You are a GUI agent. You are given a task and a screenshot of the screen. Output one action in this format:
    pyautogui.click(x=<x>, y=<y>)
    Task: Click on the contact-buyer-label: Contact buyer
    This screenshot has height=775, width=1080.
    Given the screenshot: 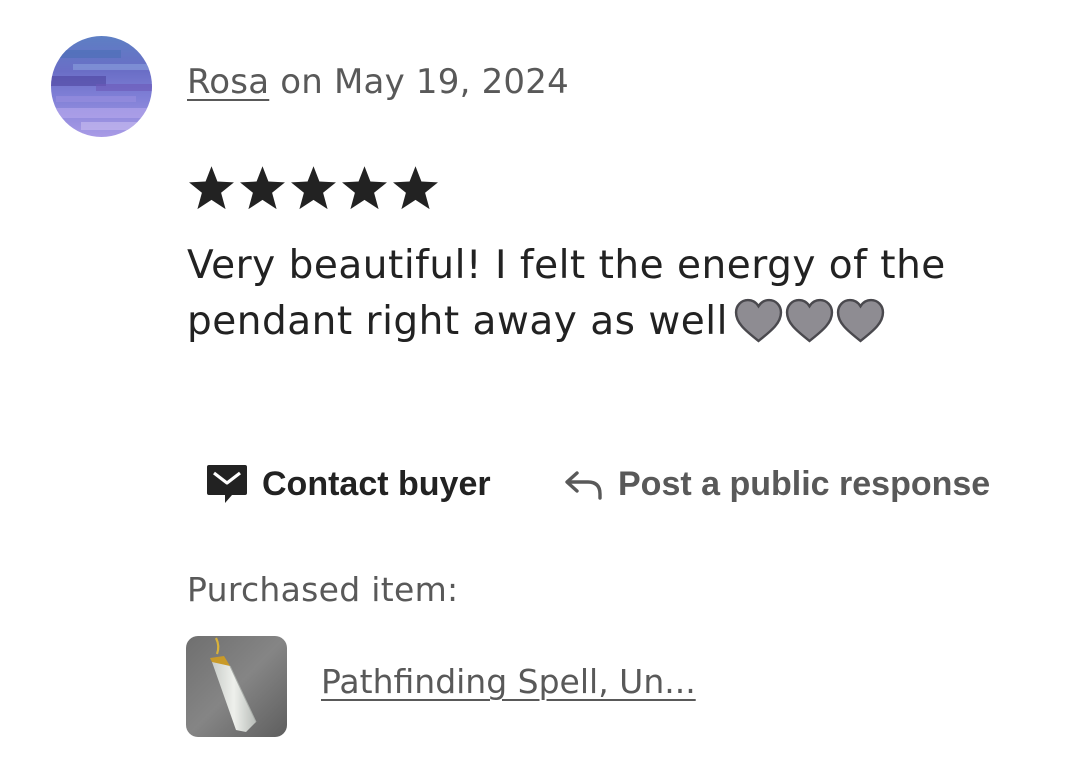 What is the action you would take?
    pyautogui.click(x=376, y=483)
    